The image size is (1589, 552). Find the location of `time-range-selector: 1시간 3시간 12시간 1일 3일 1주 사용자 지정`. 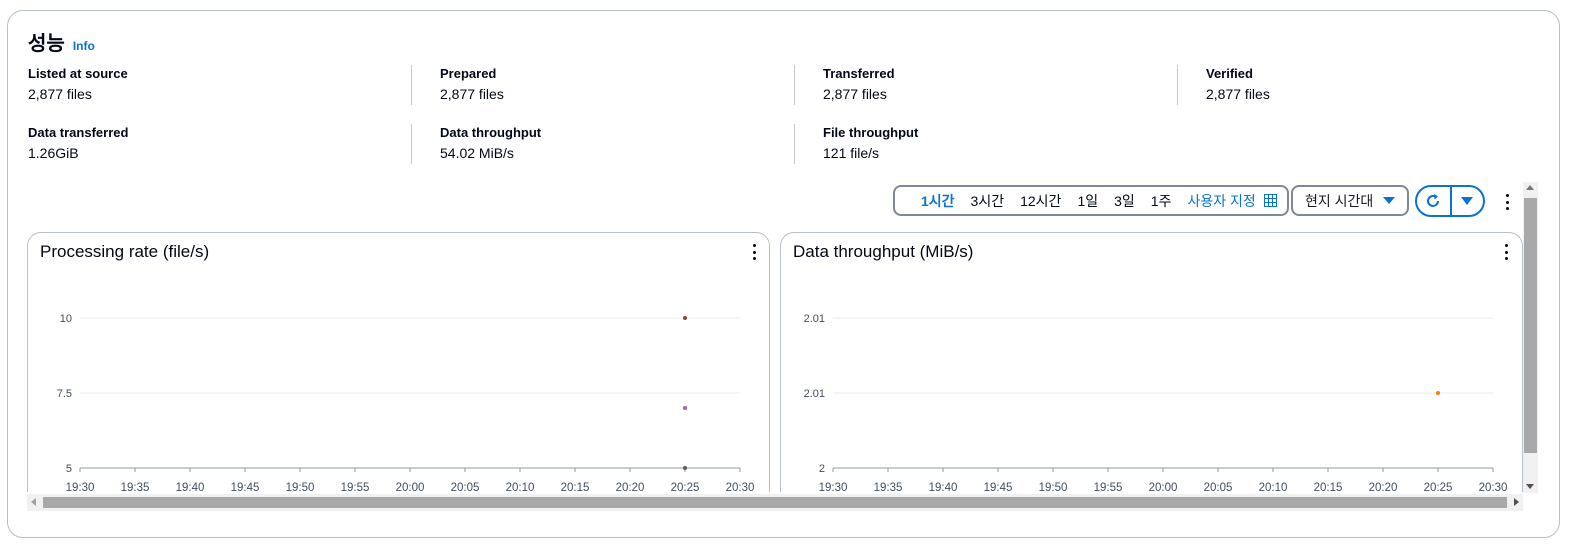

time-range-selector: 1시간 3시간 12시간 1일 3일 1주 사용자 지정 is located at coordinates (1091, 200).